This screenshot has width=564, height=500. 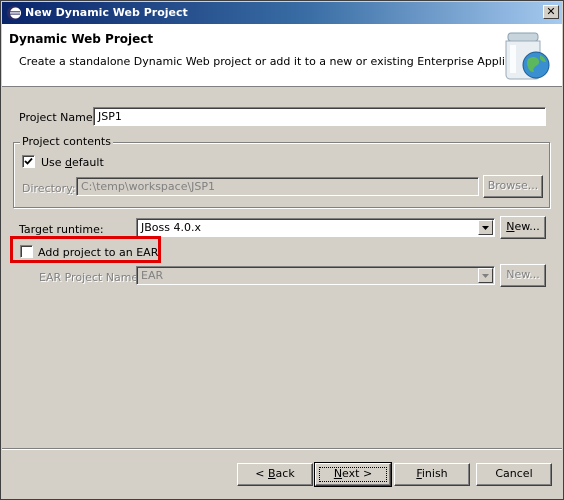 I want to click on back-button: < Back, so click(x=275, y=474).